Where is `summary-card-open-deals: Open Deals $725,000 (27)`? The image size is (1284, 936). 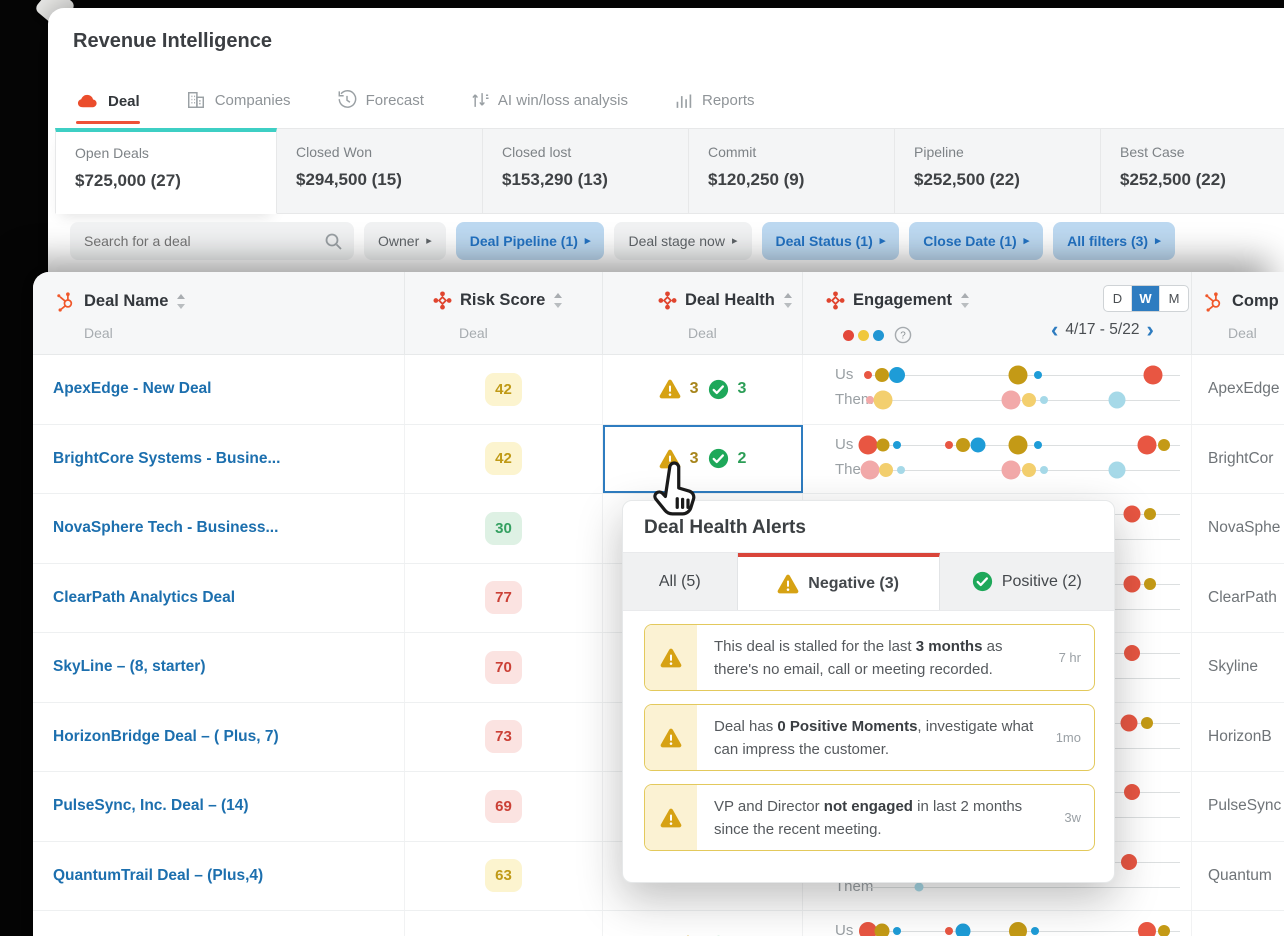 summary-card-open-deals: Open Deals $725,000 (27) is located at coordinates (166, 171).